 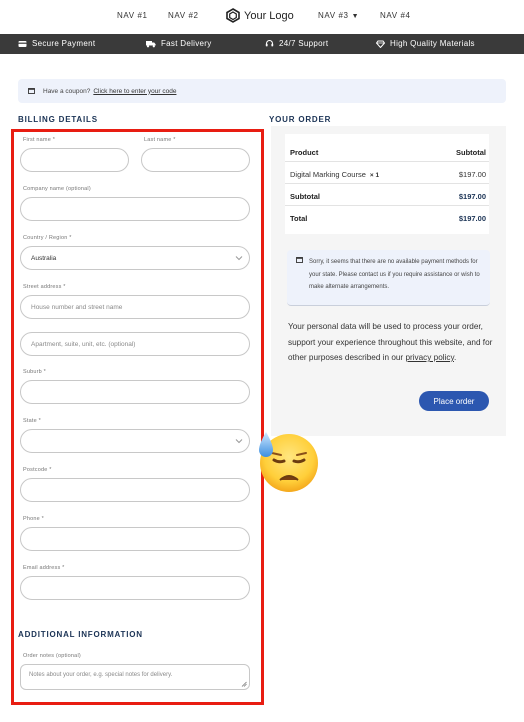 I want to click on feature-secure-payment: Secure Payment, so click(x=56, y=43).